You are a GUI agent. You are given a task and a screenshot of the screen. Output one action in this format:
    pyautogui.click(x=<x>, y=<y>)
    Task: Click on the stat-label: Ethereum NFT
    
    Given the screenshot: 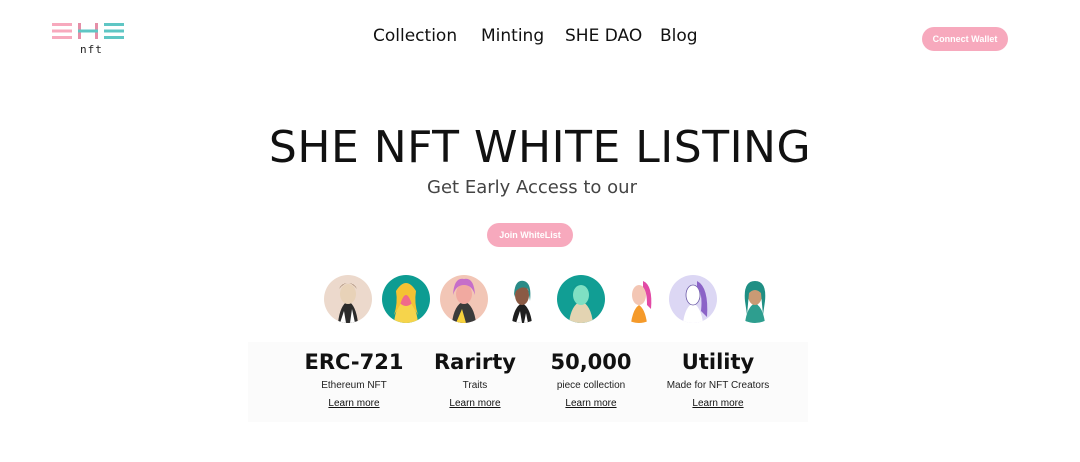 What is the action you would take?
    pyautogui.click(x=354, y=385)
    